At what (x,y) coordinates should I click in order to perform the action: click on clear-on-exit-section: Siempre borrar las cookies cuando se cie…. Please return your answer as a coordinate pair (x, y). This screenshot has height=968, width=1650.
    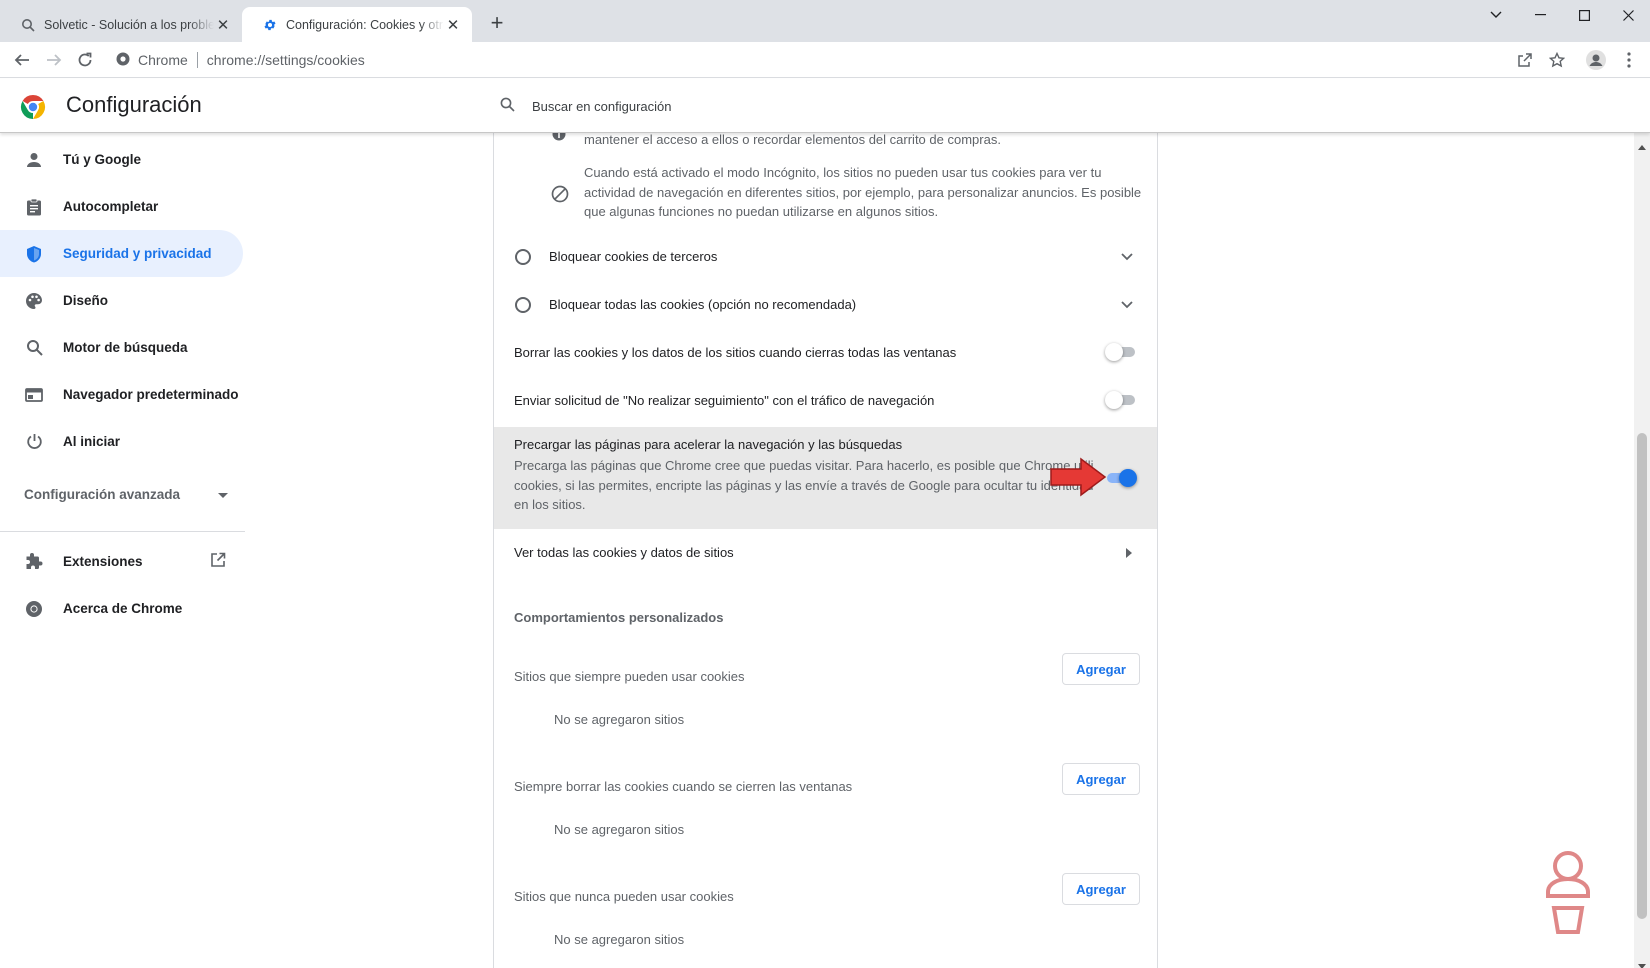
    Looking at the image, I should click on (825, 810).